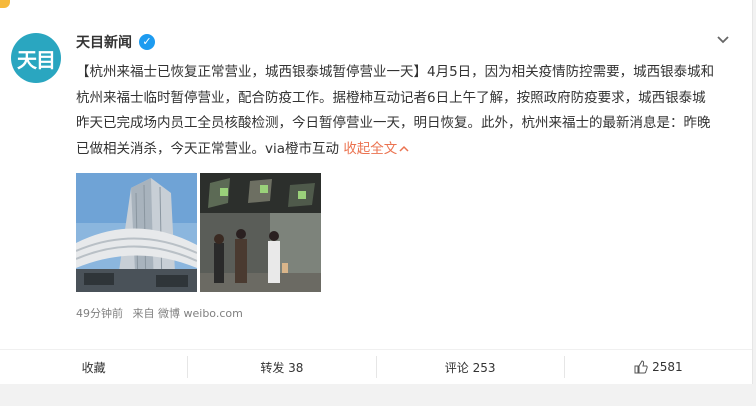  Describe the element at coordinates (404, 149) in the screenshot. I see `chevron-up-icon` at that location.